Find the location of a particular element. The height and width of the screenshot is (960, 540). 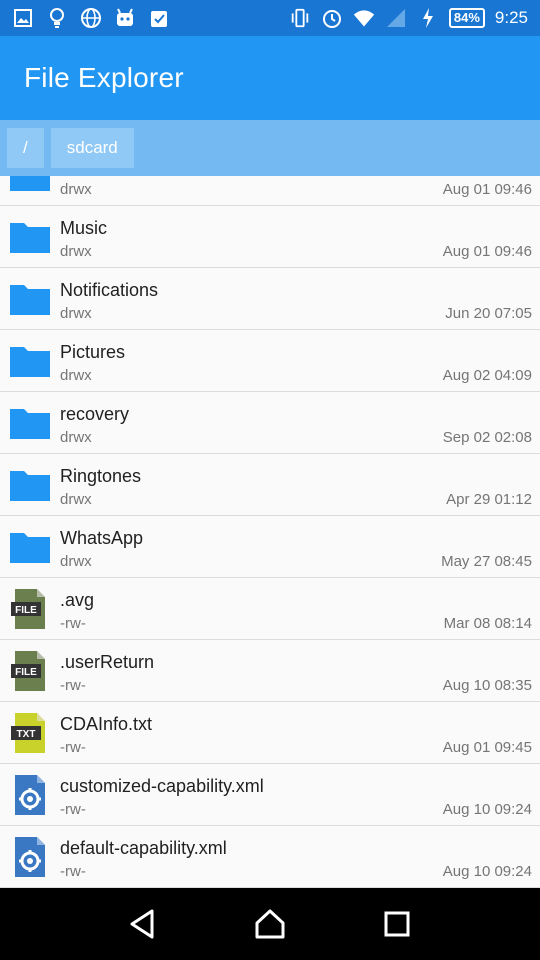

svg-text: TXT is located at coordinates (26, 734).